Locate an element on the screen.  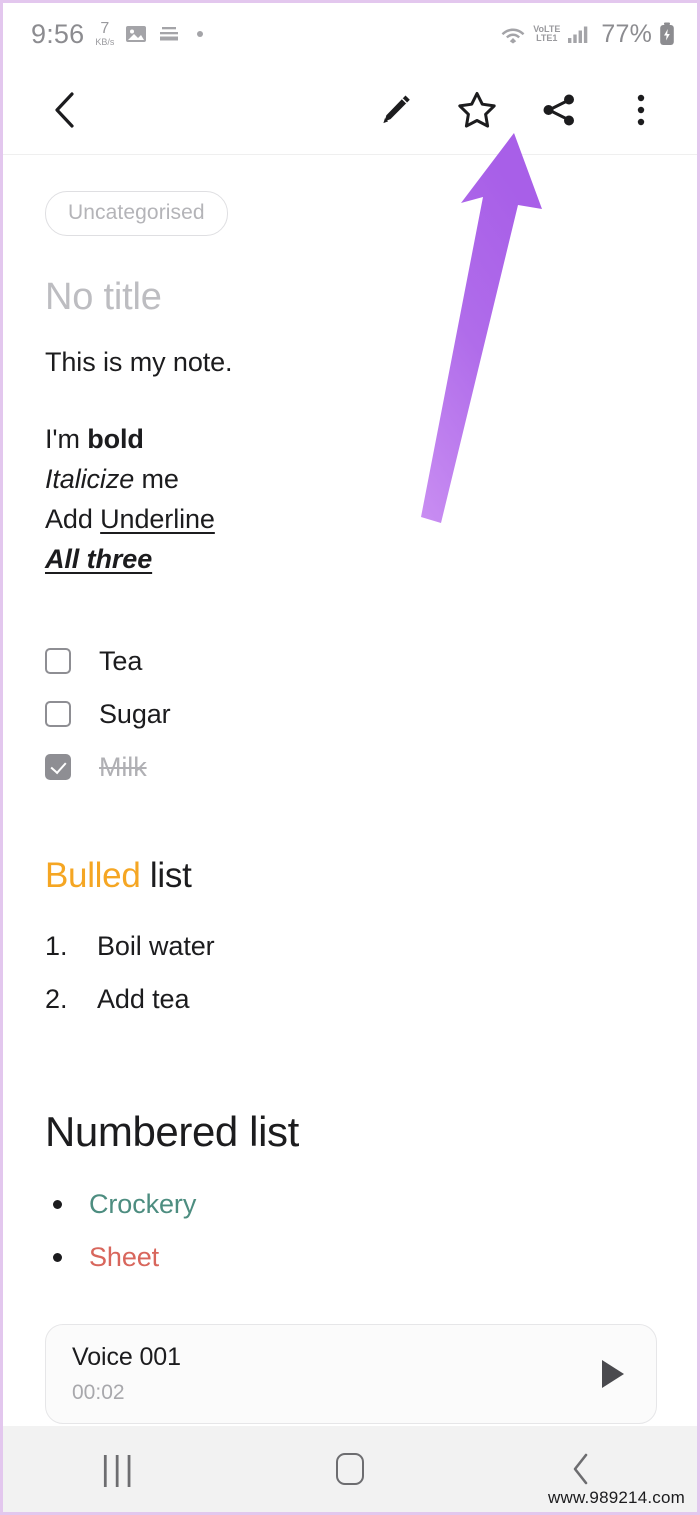
battery-icon is located at coordinates (667, 33).